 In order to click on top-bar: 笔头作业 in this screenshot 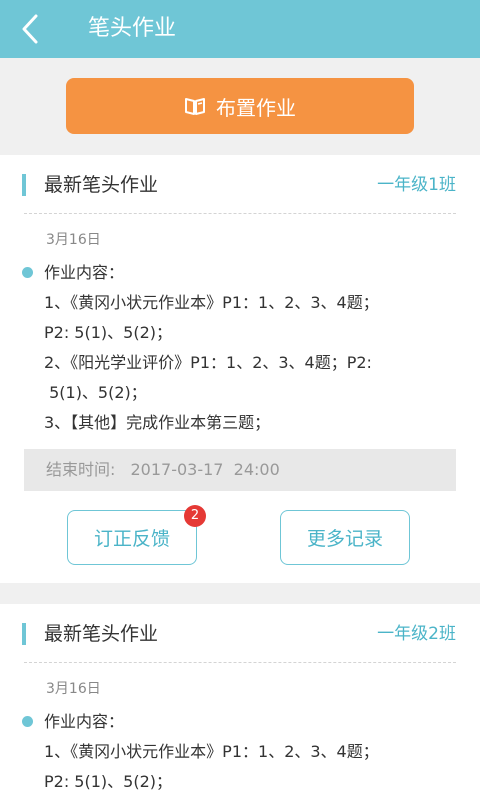, I will do `click(240, 29)`.